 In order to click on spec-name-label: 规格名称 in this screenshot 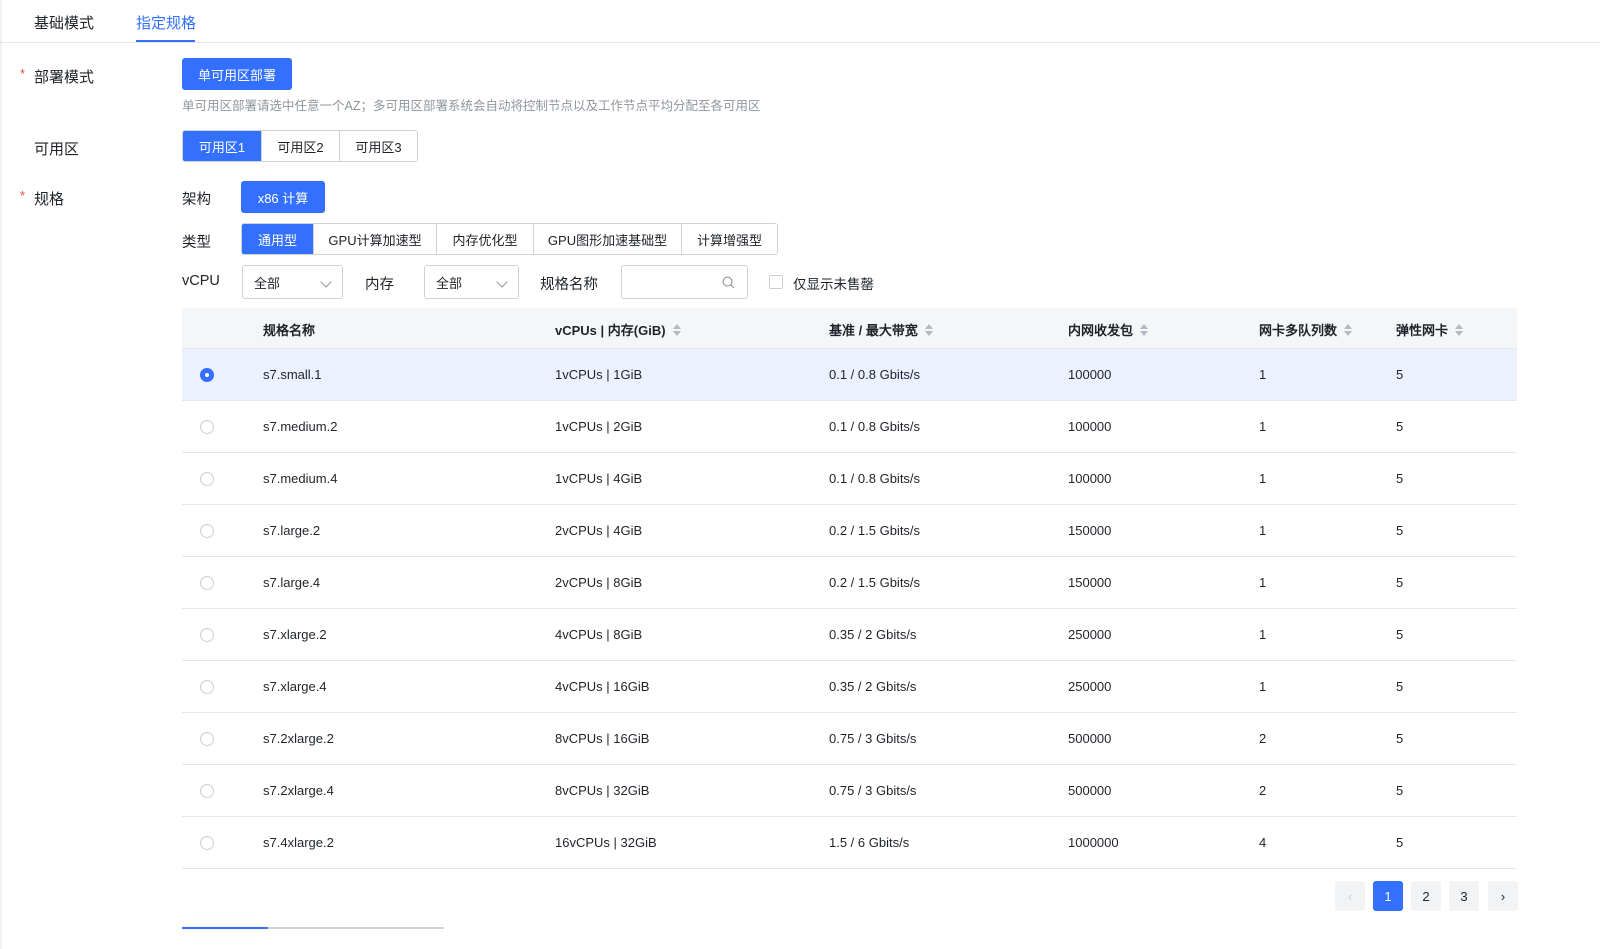, I will do `click(569, 285)`.